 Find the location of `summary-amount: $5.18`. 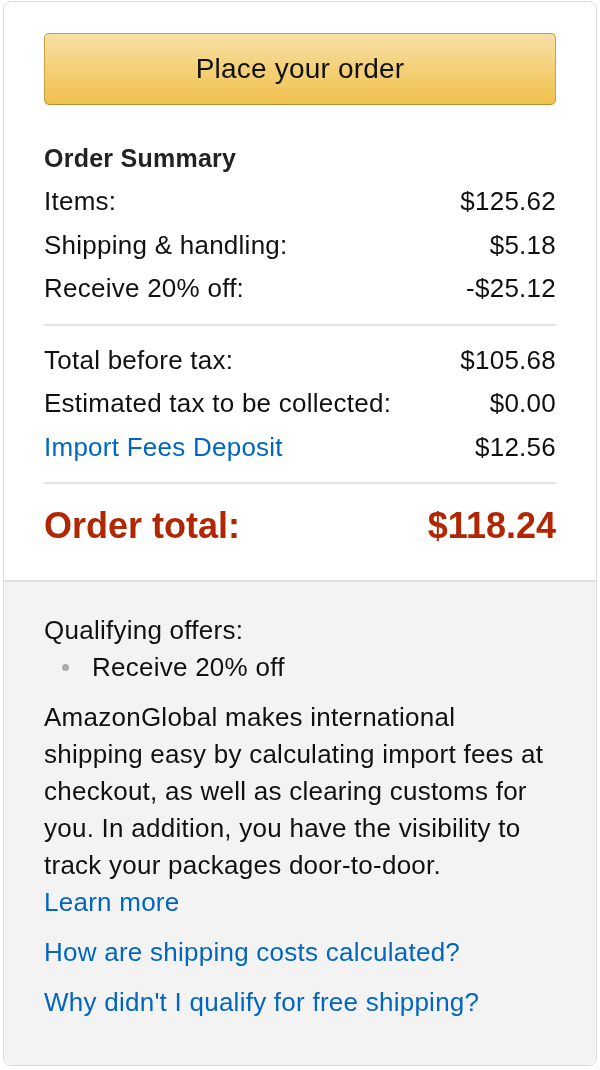

summary-amount: $5.18 is located at coordinates (522, 245).